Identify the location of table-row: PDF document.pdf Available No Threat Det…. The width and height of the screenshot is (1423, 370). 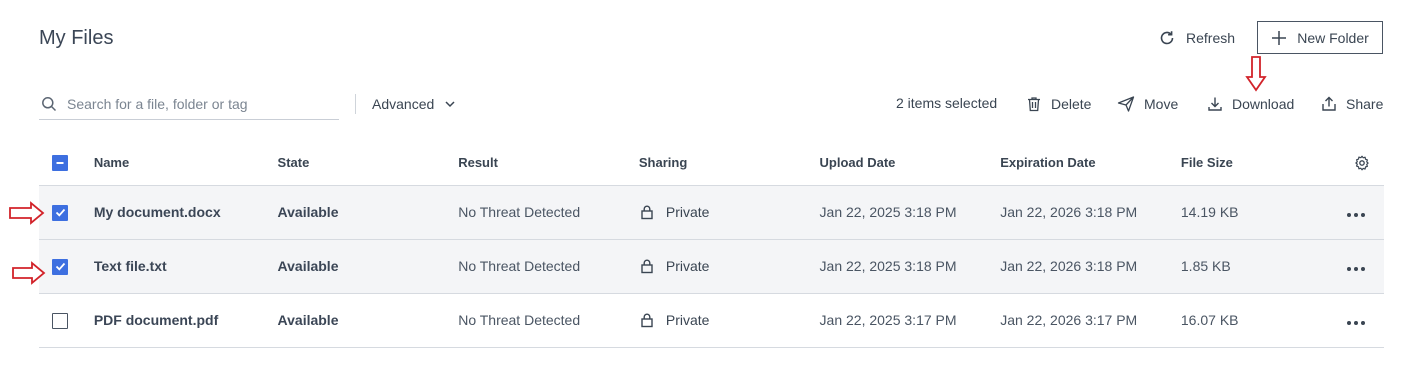
(711, 320).